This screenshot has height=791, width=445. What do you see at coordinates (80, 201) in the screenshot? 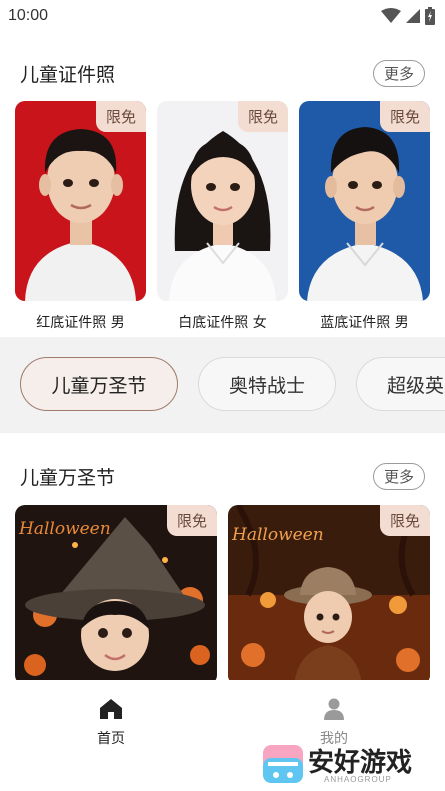
I see `id-photo-card-red: 限免` at bounding box center [80, 201].